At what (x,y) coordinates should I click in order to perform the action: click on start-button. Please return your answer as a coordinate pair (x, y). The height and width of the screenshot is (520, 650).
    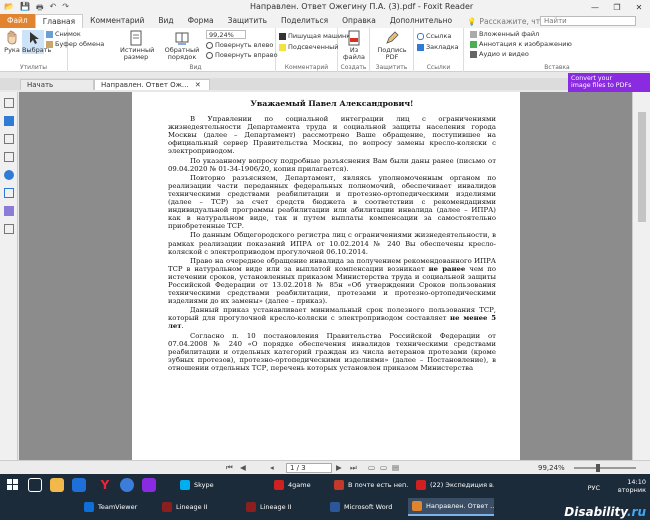
    Looking at the image, I should click on (13, 485).